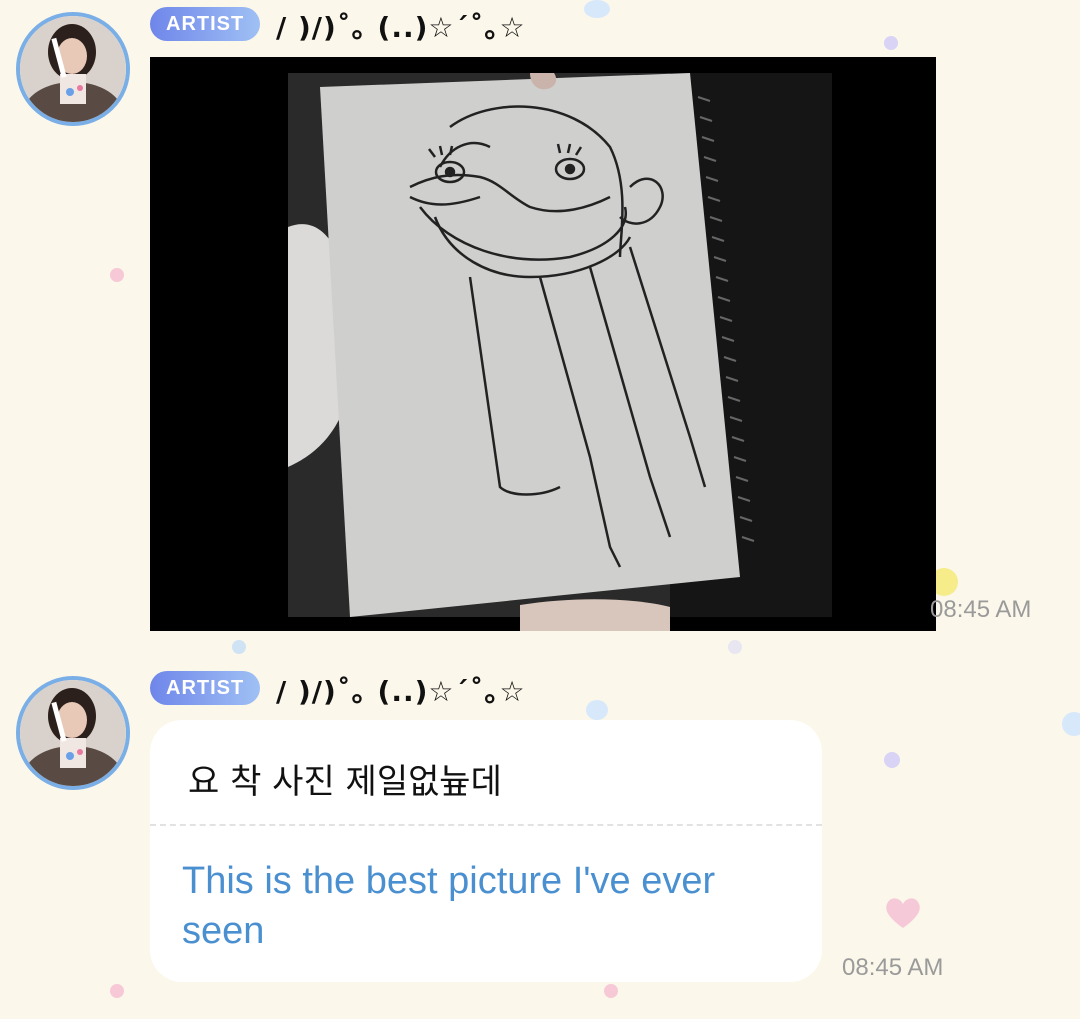  I want to click on heart-icon, so click(903, 913).